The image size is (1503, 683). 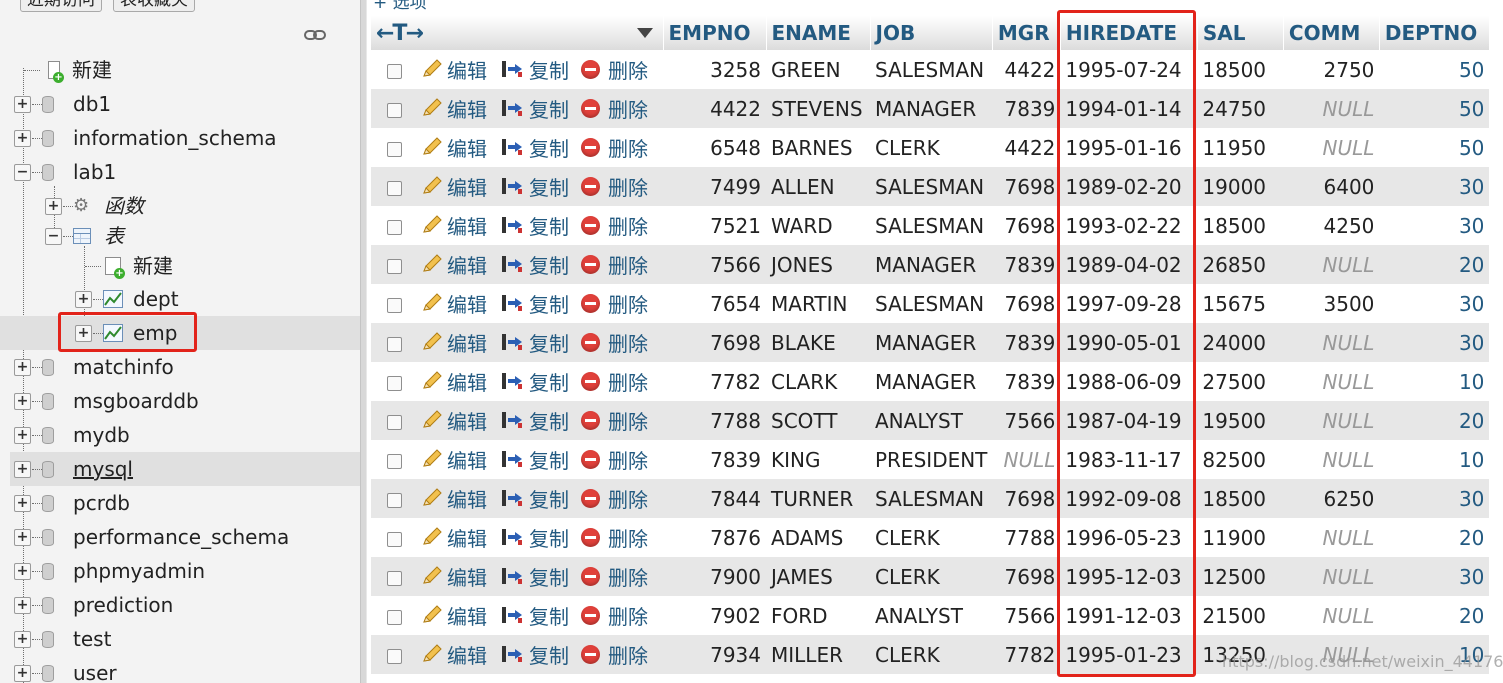 What do you see at coordinates (1026, 33) in the screenshot?
I see `col-header-mgr: MGR` at bounding box center [1026, 33].